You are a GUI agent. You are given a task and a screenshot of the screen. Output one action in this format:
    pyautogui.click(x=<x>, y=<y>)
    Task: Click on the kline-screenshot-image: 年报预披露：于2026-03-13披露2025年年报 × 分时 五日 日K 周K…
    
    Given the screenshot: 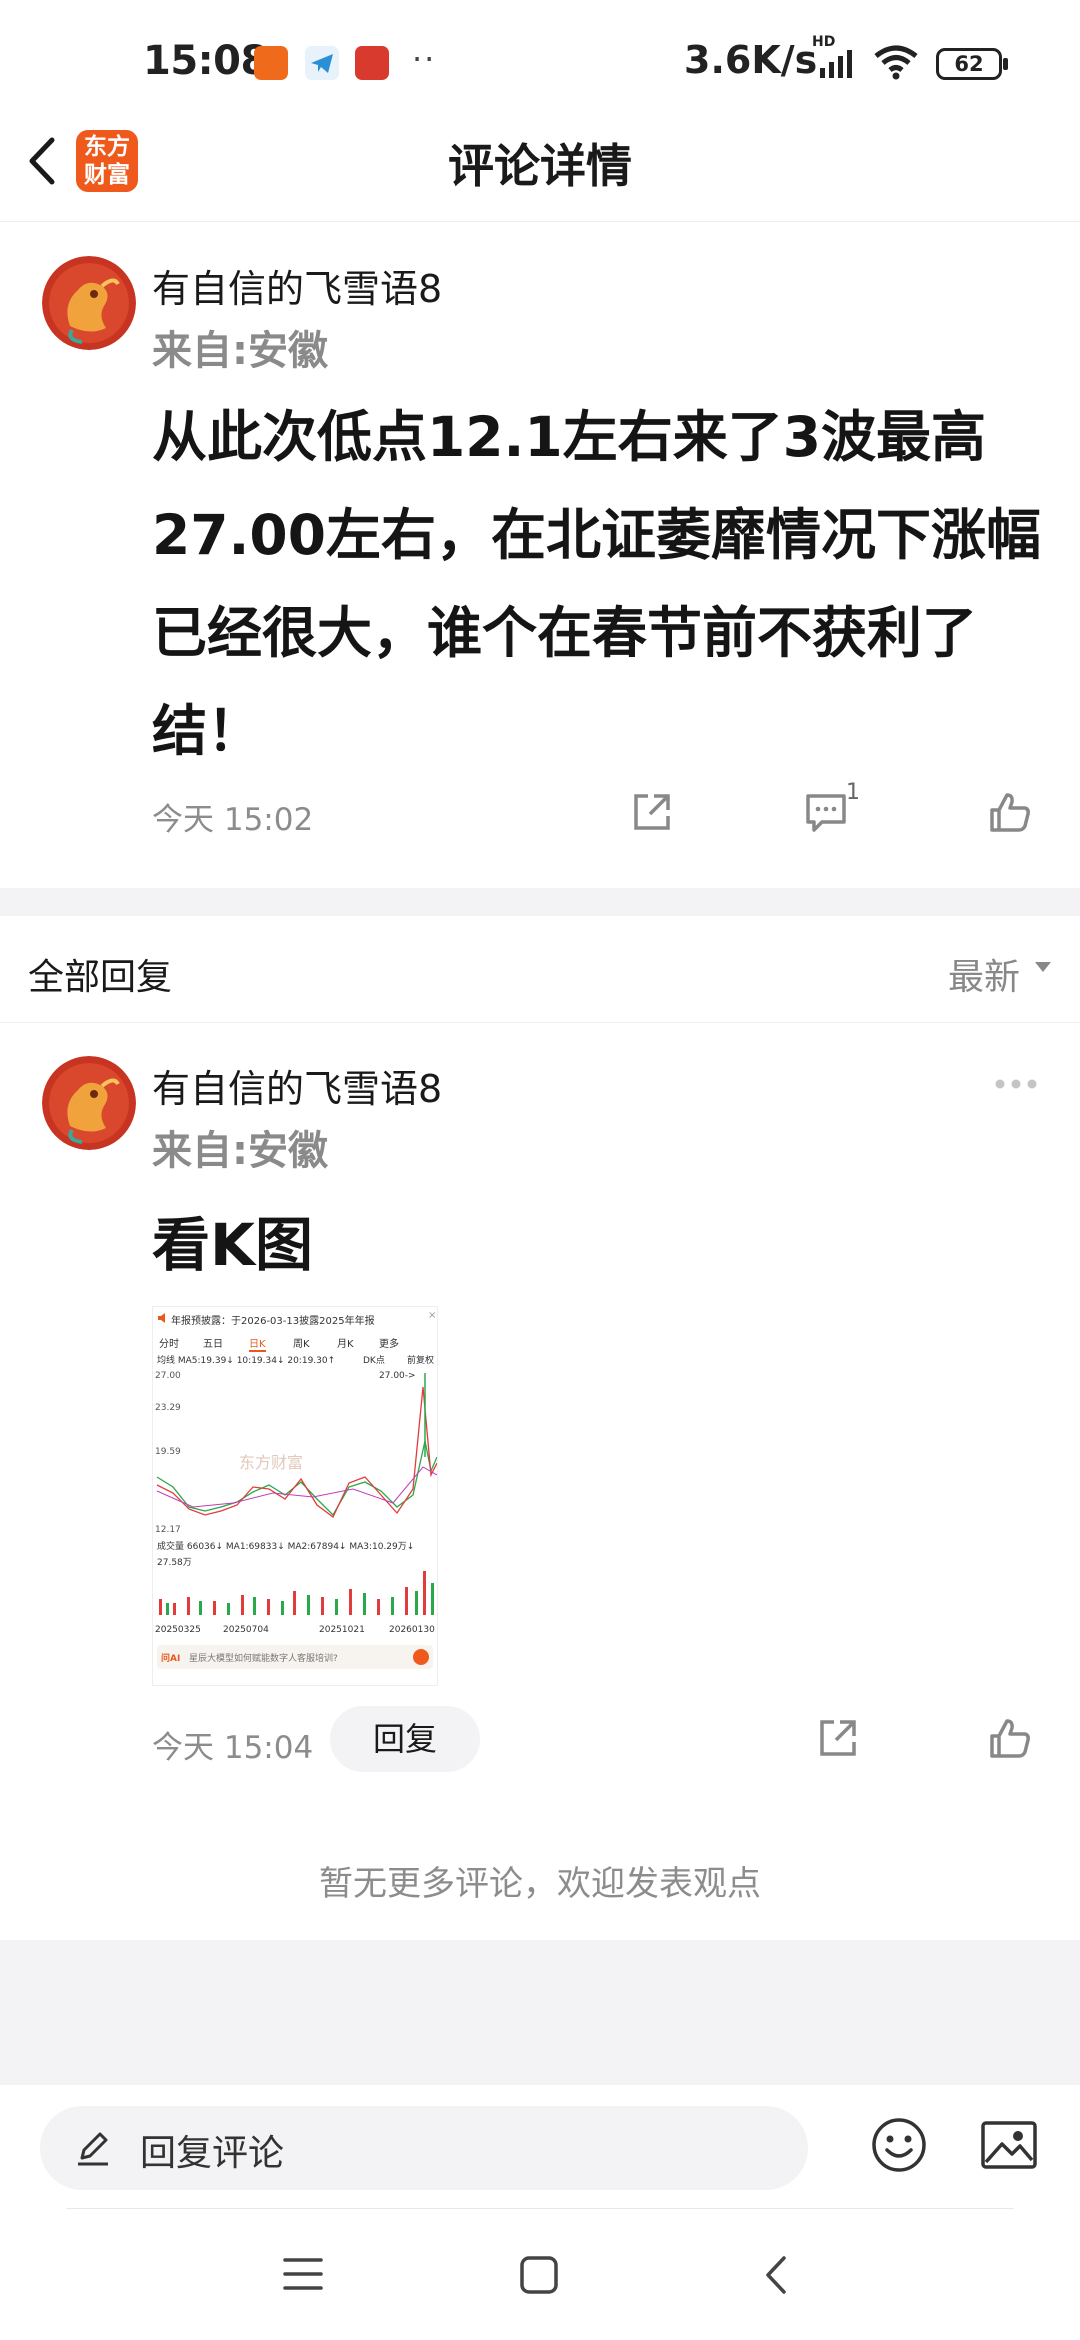 What is the action you would take?
    pyautogui.click(x=295, y=1496)
    